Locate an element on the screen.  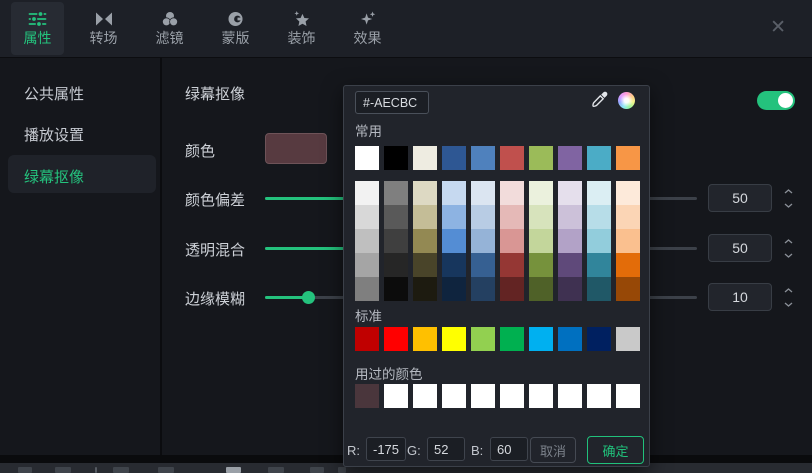
cancel-button: 取消 is located at coordinates (553, 450).